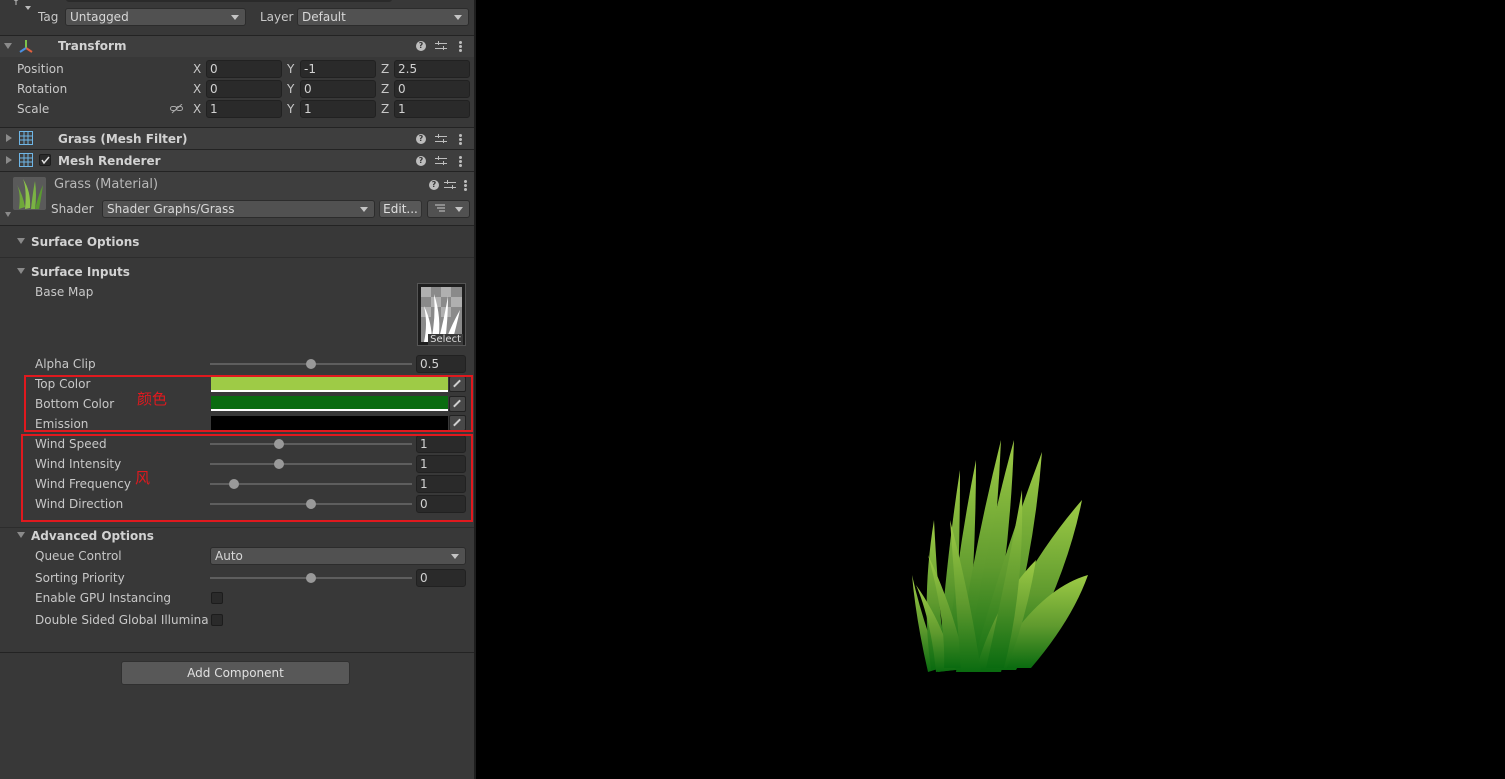 The width and height of the screenshot is (1505, 779). What do you see at coordinates (237, 138) in the screenshot?
I see `mesh-filter-header: Grass (Mesh Filter) ?` at bounding box center [237, 138].